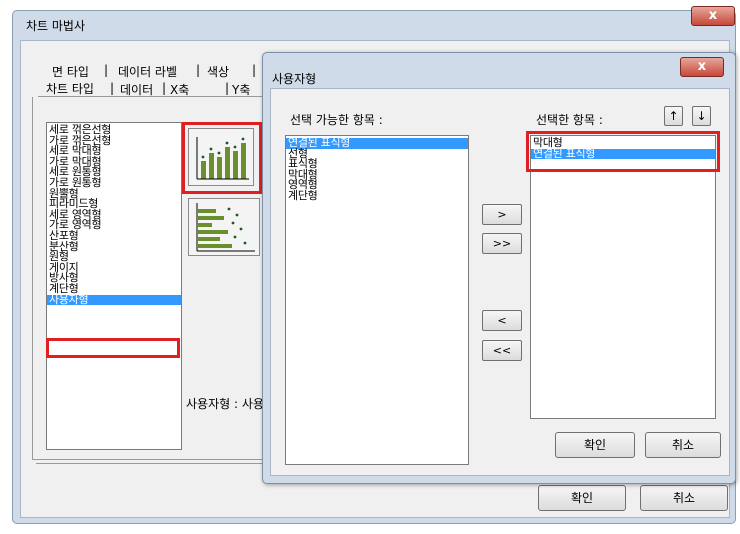 This screenshot has width=740, height=534. Describe the element at coordinates (70, 71) in the screenshot. I see `tab-surface-type: 면 타입` at that location.